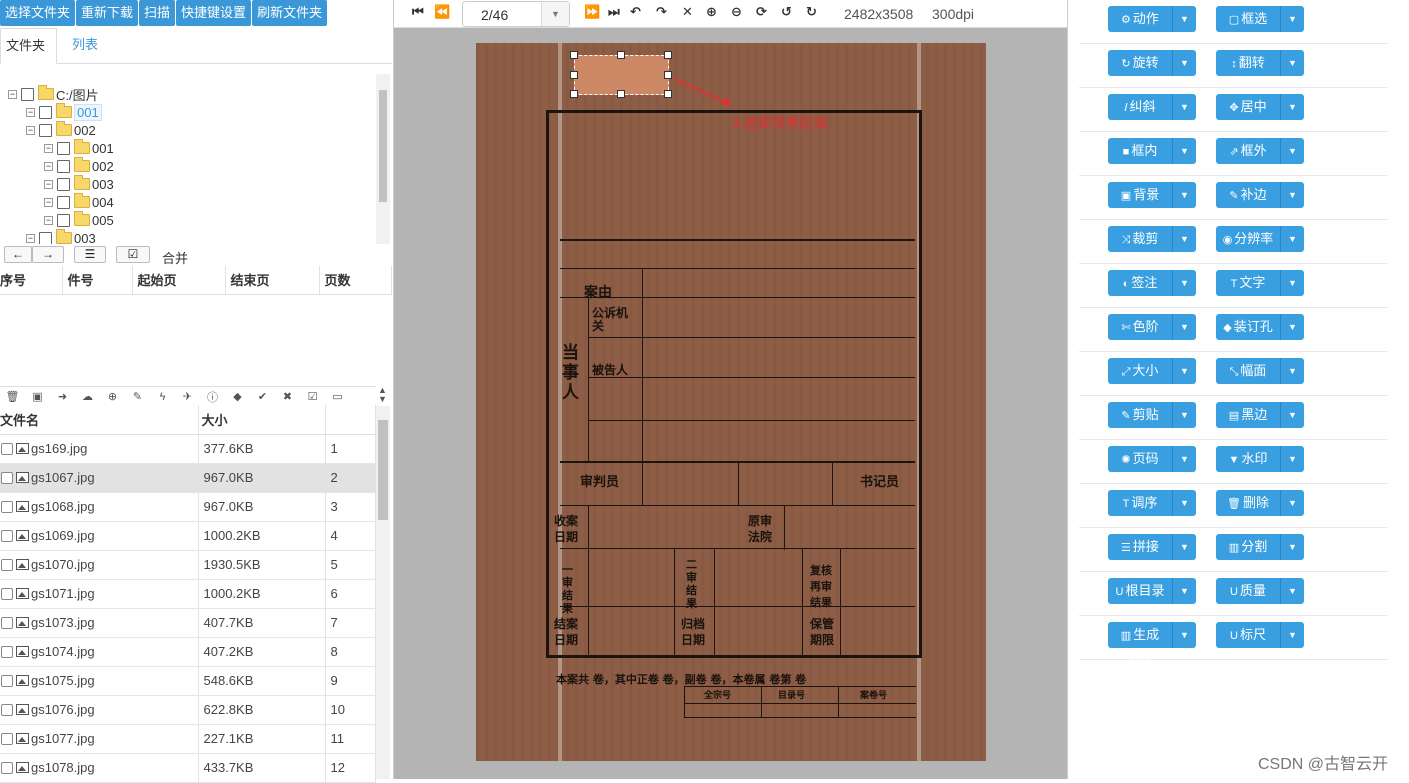 Image resolution: width=1409 pixels, height=783 pixels. I want to click on tool-button: 𝐼 纠斜, so click(1140, 107).